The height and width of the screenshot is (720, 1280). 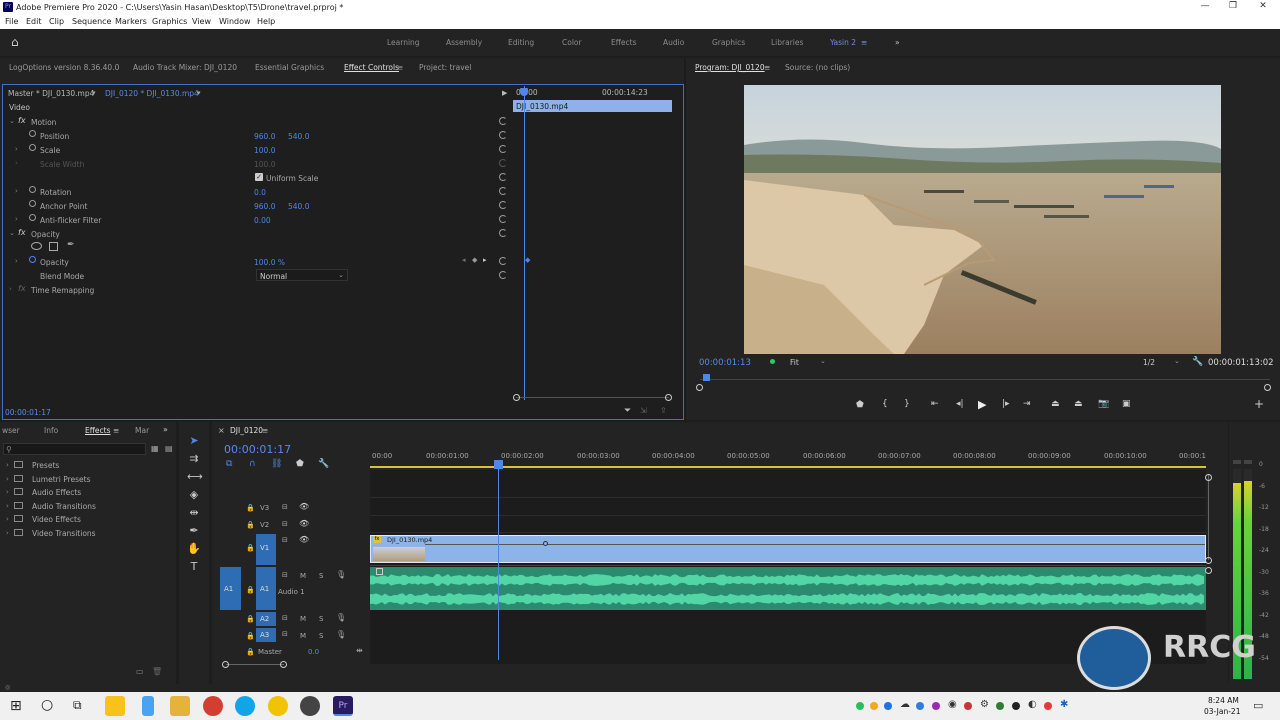 I want to click on v2-label: V2, so click(x=264, y=525).